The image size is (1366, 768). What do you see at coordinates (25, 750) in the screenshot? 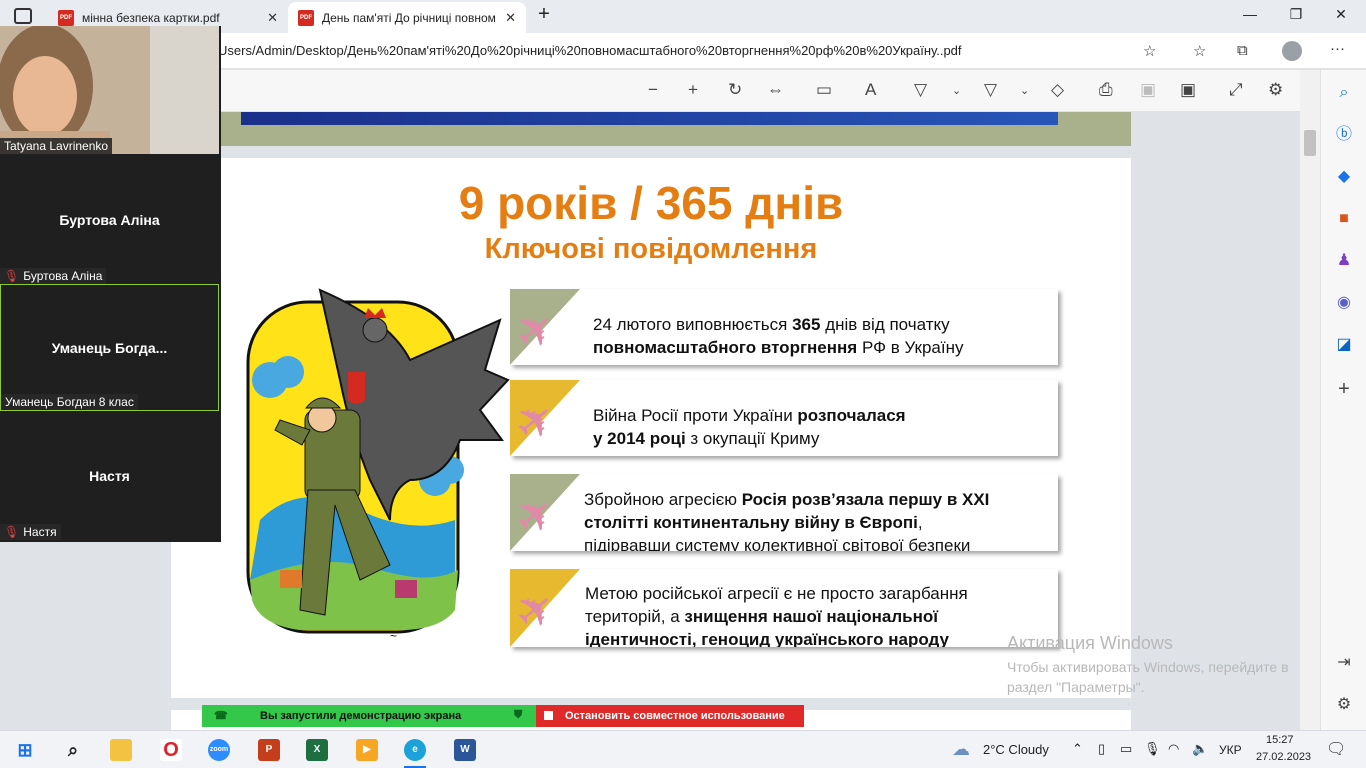
I see `start-icon: ⊞` at bounding box center [25, 750].